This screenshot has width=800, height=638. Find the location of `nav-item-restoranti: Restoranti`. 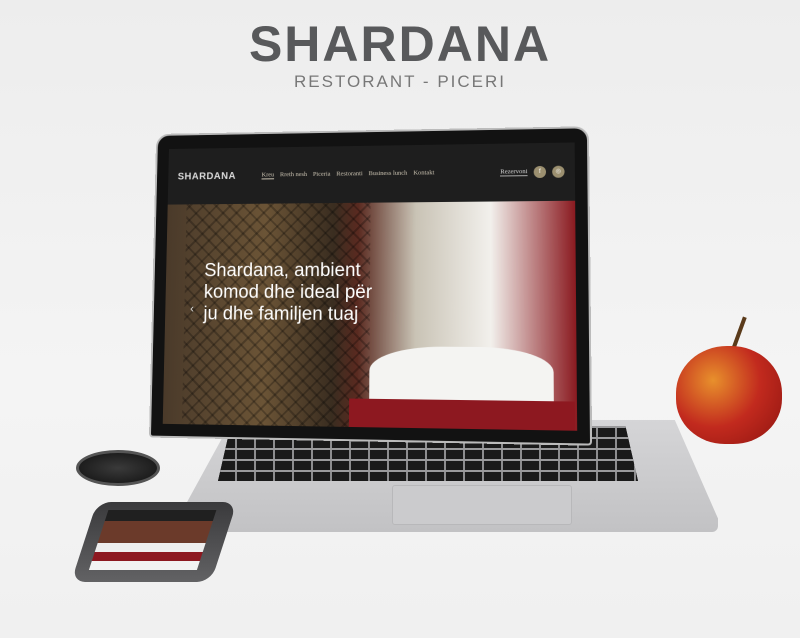

nav-item-restoranti: Restoranti is located at coordinates (349, 174).